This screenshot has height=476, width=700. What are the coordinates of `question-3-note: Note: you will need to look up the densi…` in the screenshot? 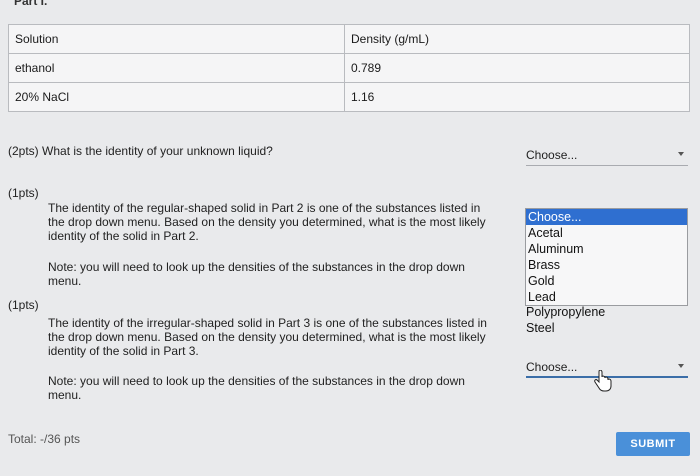 It's located at (256, 388).